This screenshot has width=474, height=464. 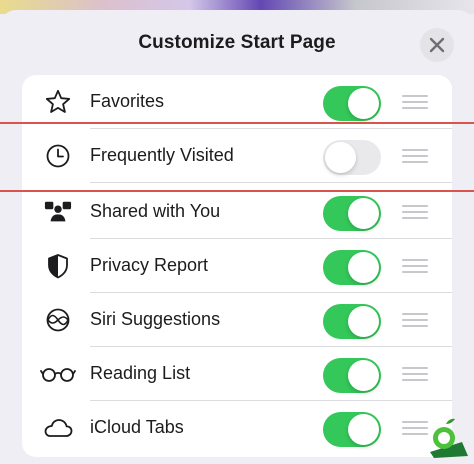 I want to click on page-title: Customize Start Page, so click(x=237, y=42).